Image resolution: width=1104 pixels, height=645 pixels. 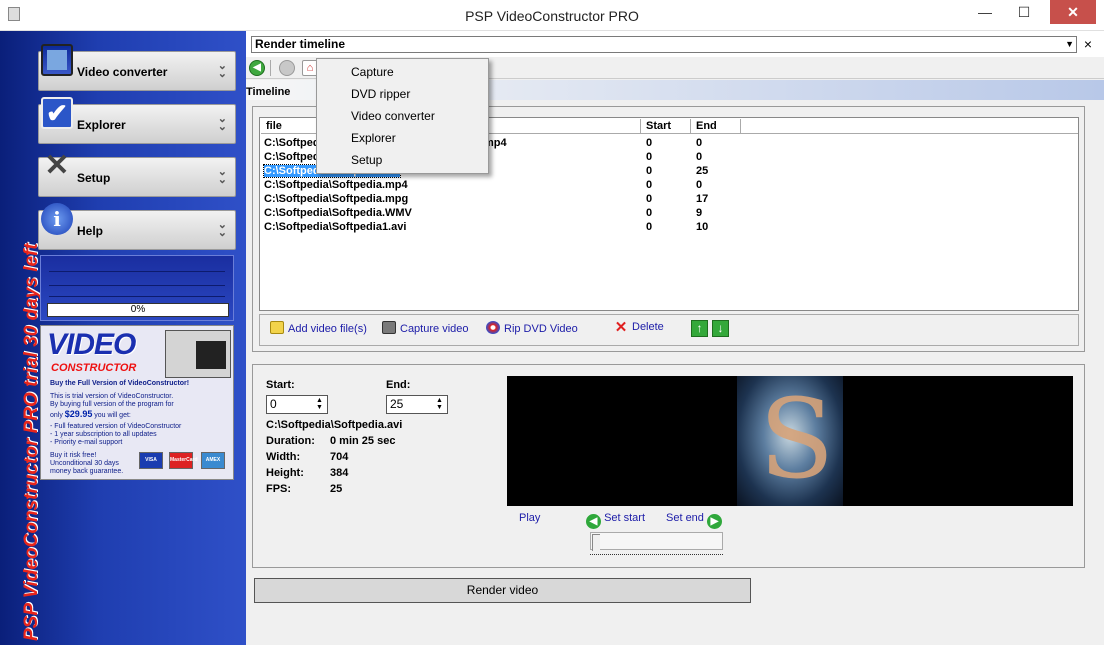 What do you see at coordinates (380, 94) in the screenshot?
I see `menu-item-dvd-ripper: DVD ripper` at bounding box center [380, 94].